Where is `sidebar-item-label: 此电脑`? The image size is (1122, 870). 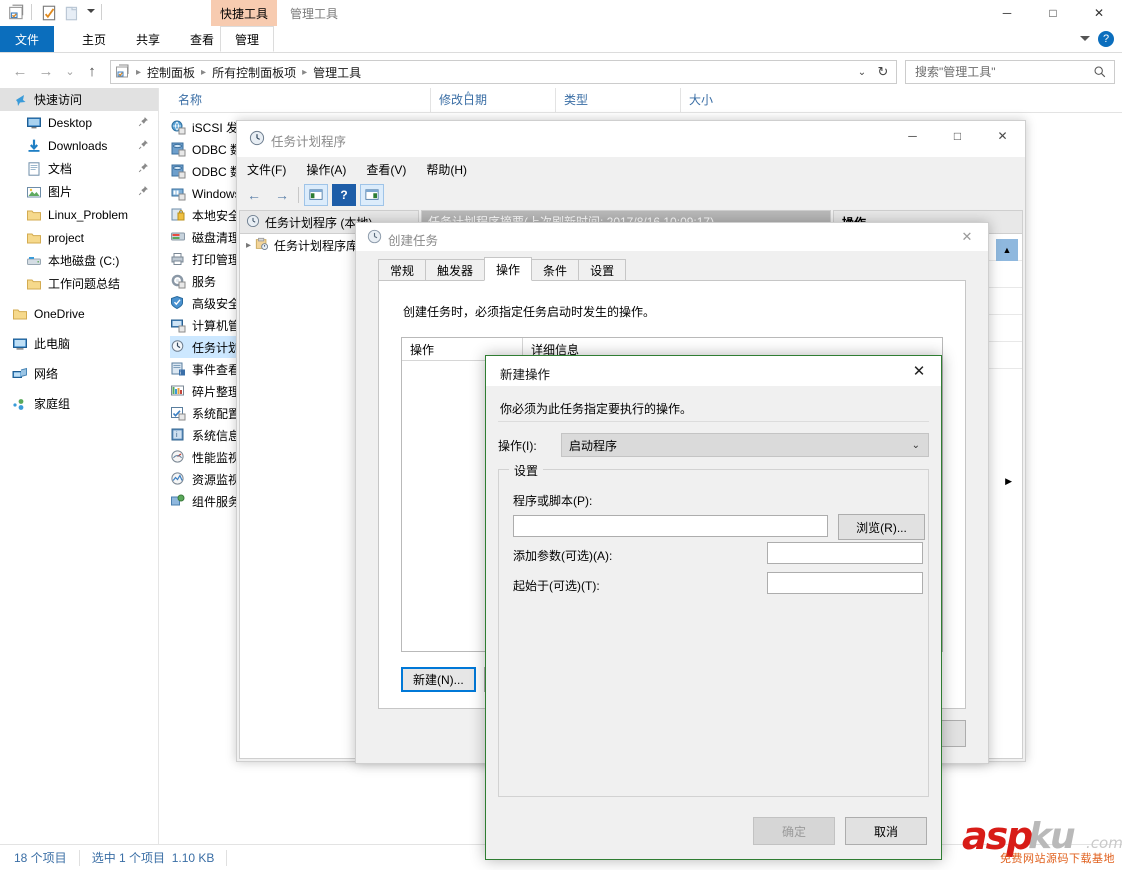
sidebar-item-label: 此电脑 is located at coordinates (52, 344).